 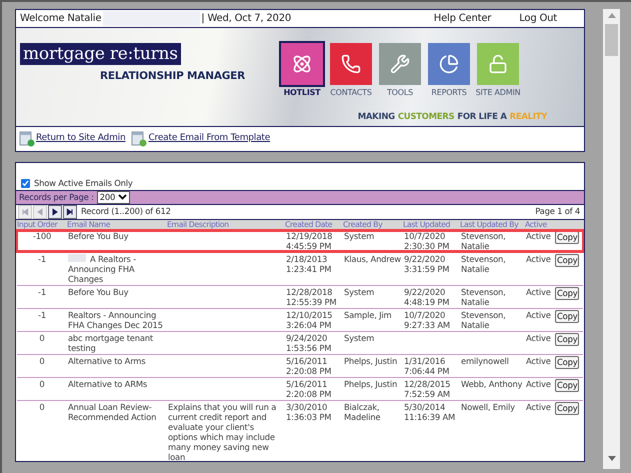 What do you see at coordinates (56, 197) in the screenshot?
I see `records-label: Records per Page :` at bounding box center [56, 197].